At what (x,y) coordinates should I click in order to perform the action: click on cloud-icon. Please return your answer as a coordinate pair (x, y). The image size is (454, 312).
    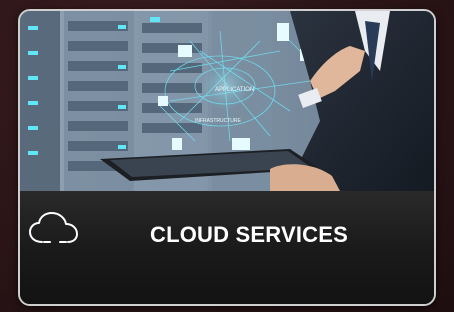
    Looking at the image, I should click on (53, 227).